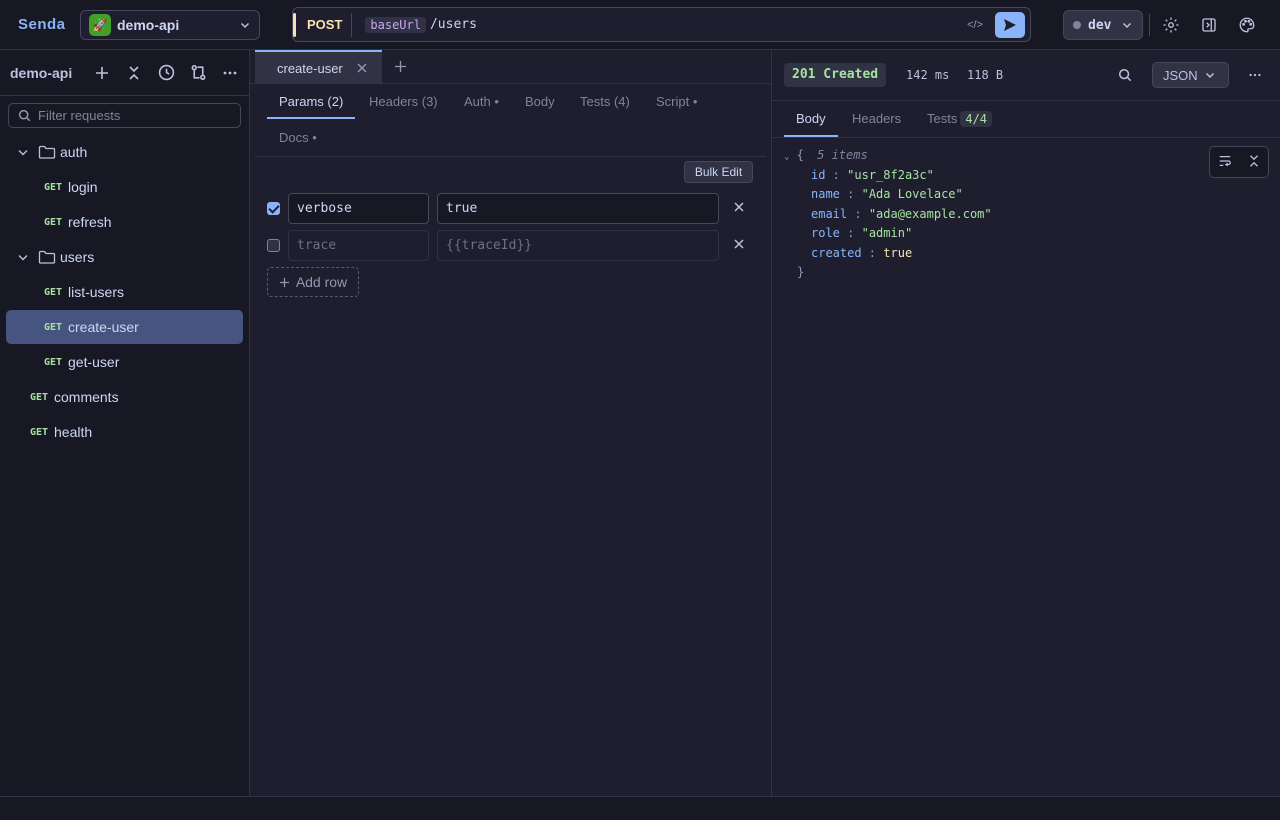  What do you see at coordinates (887, 233) in the screenshot?
I see `json-value: "admin"` at bounding box center [887, 233].